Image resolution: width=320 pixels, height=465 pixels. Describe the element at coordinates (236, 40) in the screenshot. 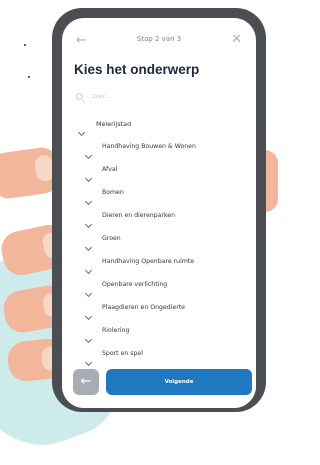

I see `close-icon: ✕` at that location.